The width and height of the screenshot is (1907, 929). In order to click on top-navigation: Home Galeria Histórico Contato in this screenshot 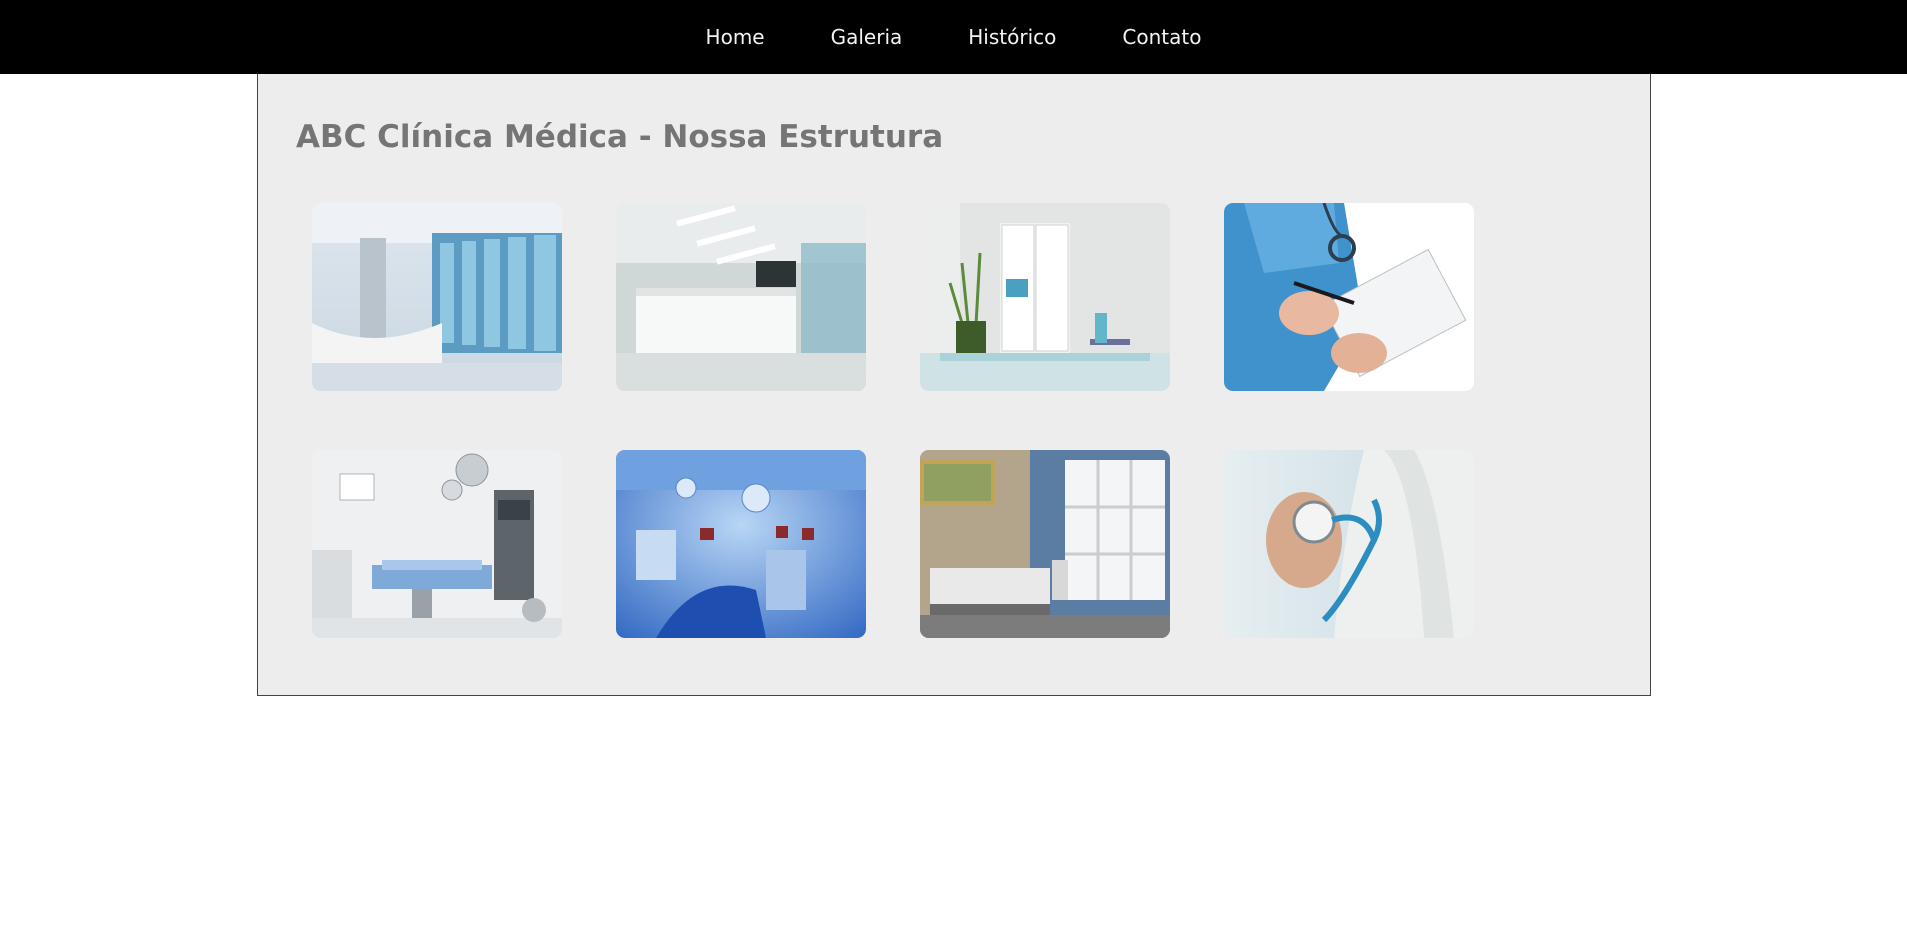, I will do `click(953, 37)`.